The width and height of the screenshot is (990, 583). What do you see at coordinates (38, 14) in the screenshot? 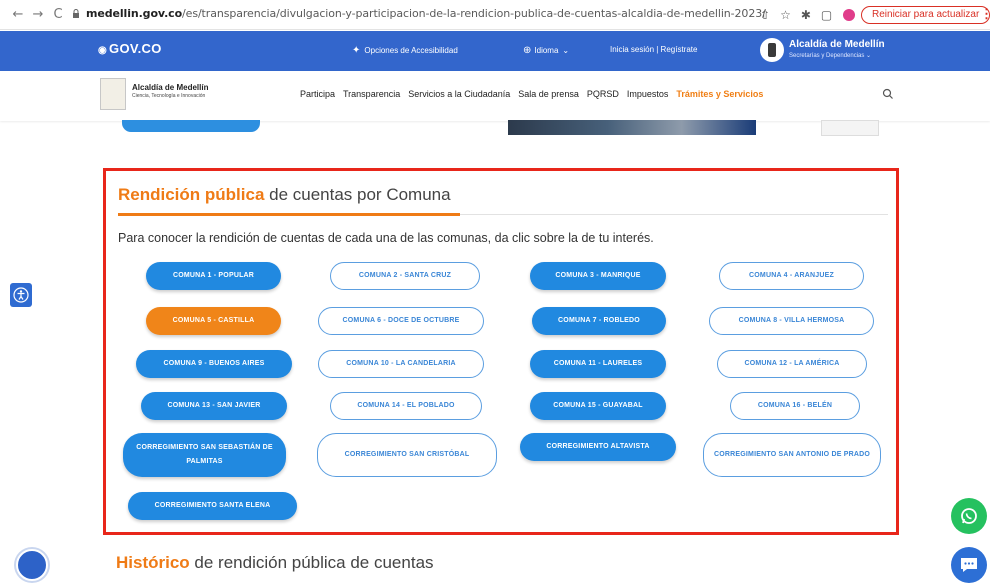
I see `forward-button: →` at bounding box center [38, 14].